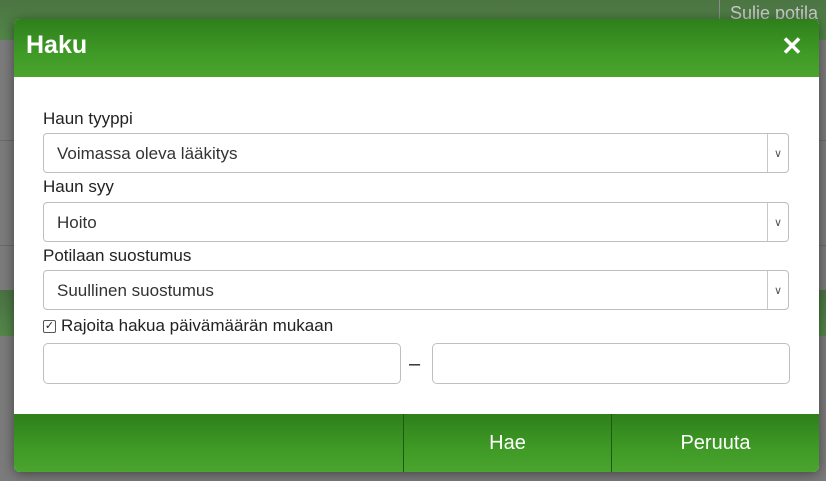 The image size is (826, 481). What do you see at coordinates (88, 118) in the screenshot?
I see `search-type-label: Haun tyyppi` at bounding box center [88, 118].